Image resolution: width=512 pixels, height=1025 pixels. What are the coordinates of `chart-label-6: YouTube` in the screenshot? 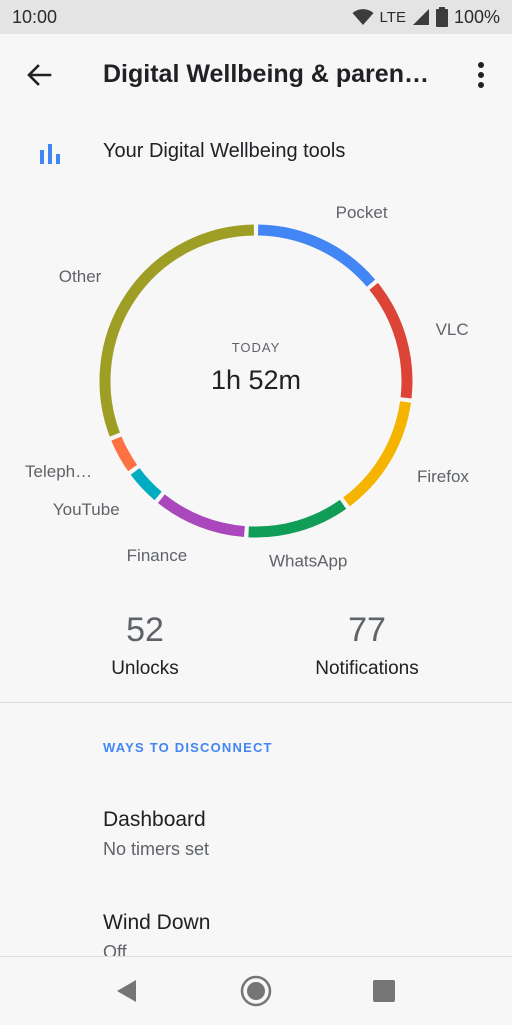 It's located at (86, 509).